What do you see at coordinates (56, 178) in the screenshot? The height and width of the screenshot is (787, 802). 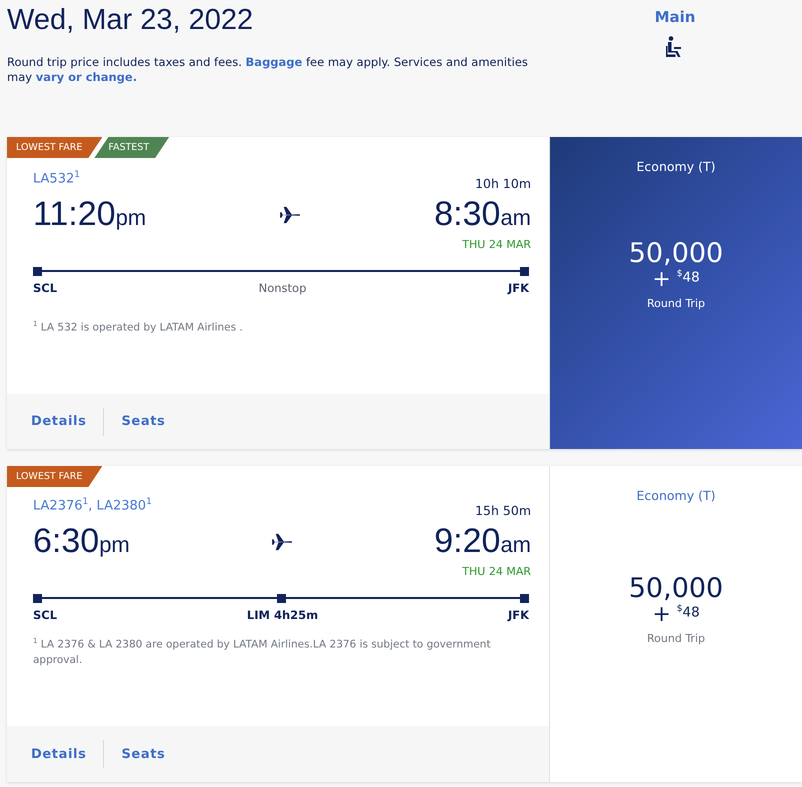 I see `flight-number: LA532$^{1}$` at bounding box center [56, 178].